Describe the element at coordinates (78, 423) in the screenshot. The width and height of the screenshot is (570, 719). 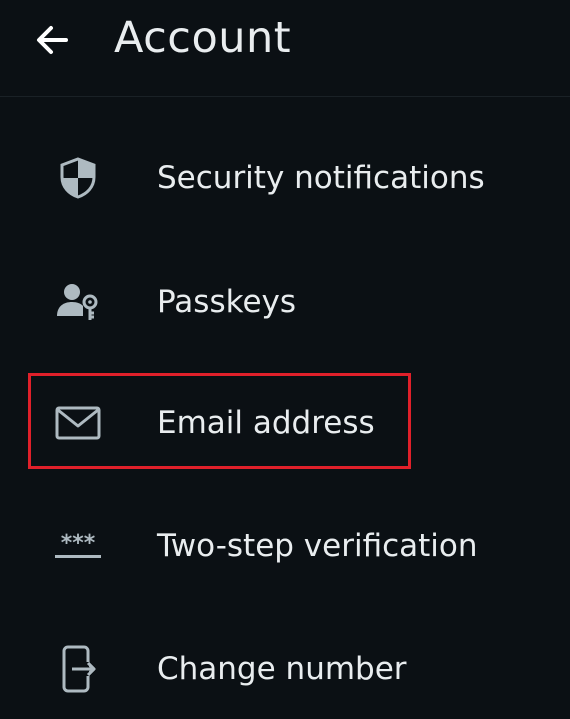
I see `envelope-icon` at that location.